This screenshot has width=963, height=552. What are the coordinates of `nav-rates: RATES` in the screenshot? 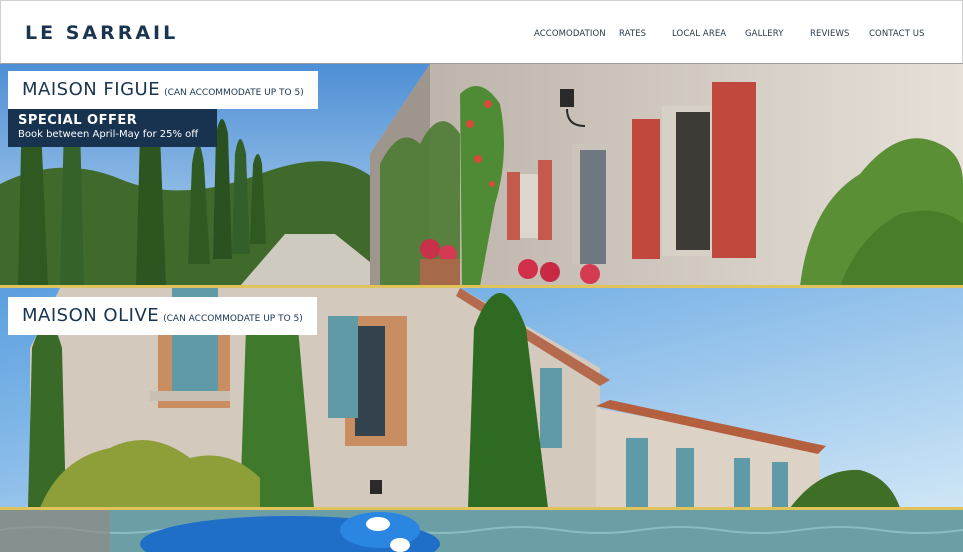 It's located at (632, 34).